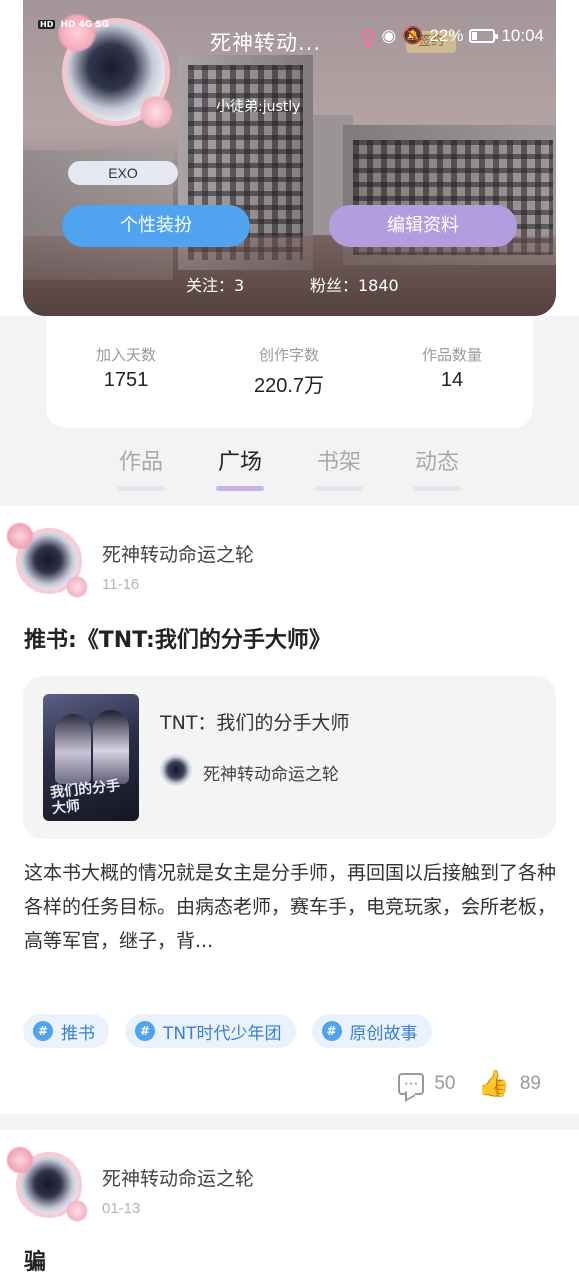 The image size is (579, 1280). Describe the element at coordinates (530, 1083) in the screenshot. I see `like-count: 89` at that location.